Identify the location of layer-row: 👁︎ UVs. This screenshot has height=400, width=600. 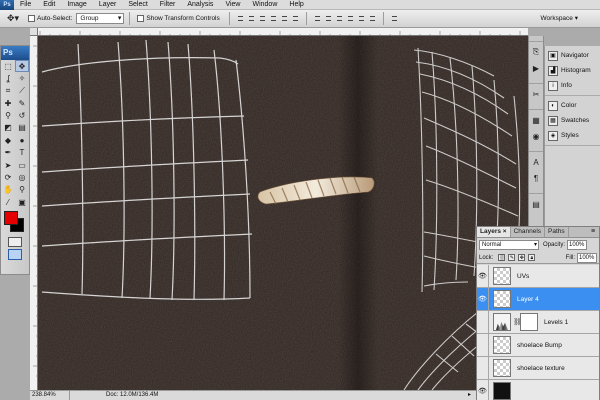
(538, 276).